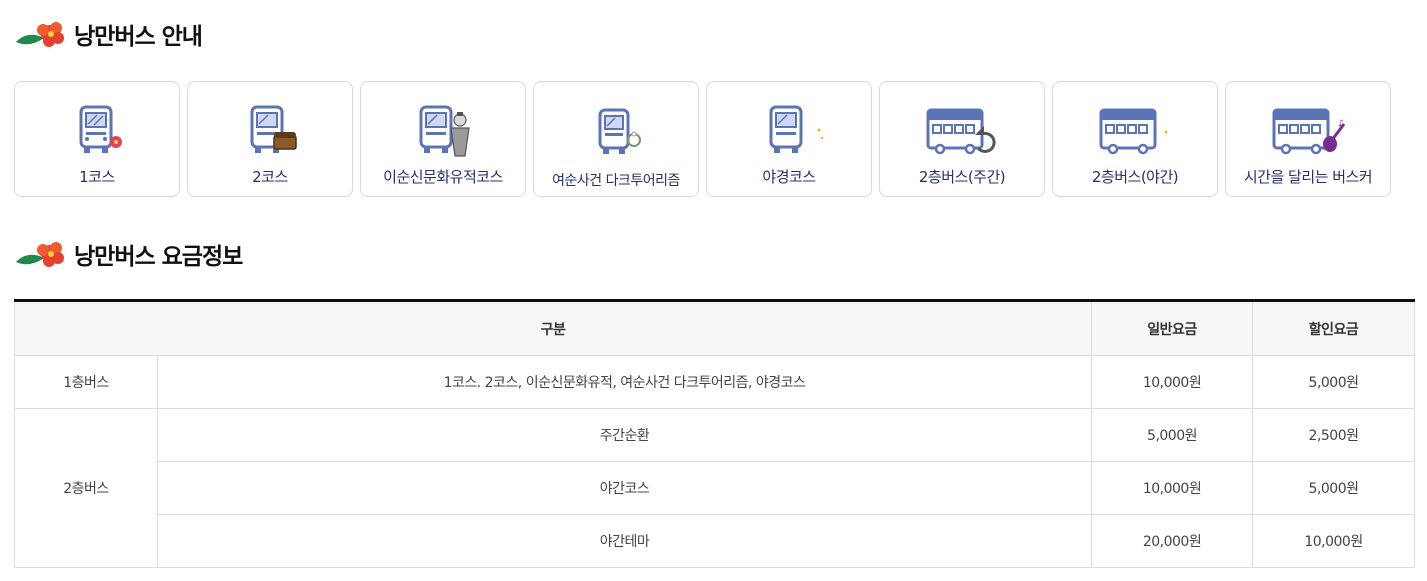 The width and height of the screenshot is (1427, 581). What do you see at coordinates (1308, 177) in the screenshot?
I see `course-label: 시간을 달리는 버스커` at bounding box center [1308, 177].